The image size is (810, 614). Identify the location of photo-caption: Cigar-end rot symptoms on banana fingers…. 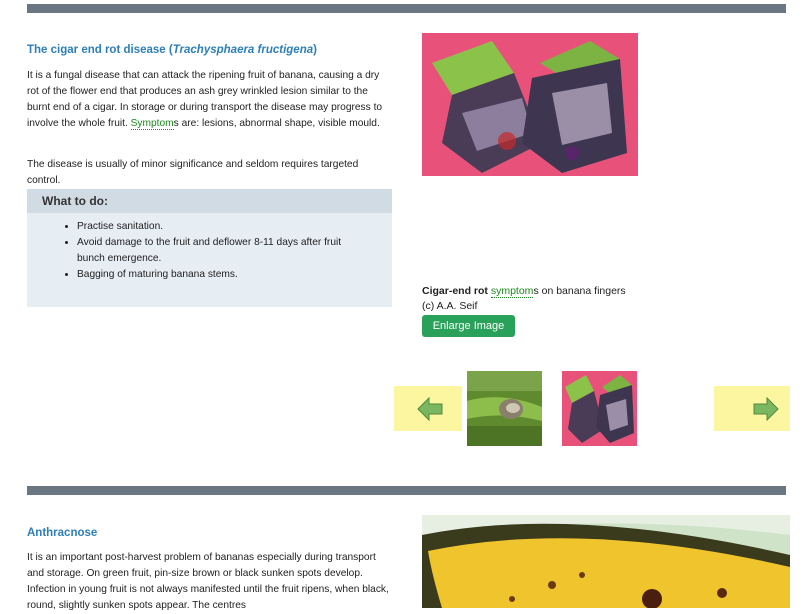
(524, 298).